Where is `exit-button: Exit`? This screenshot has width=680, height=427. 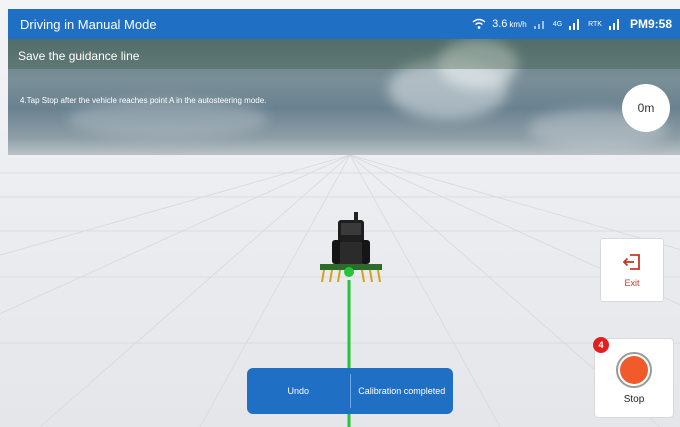
exit-button: Exit is located at coordinates (632, 270).